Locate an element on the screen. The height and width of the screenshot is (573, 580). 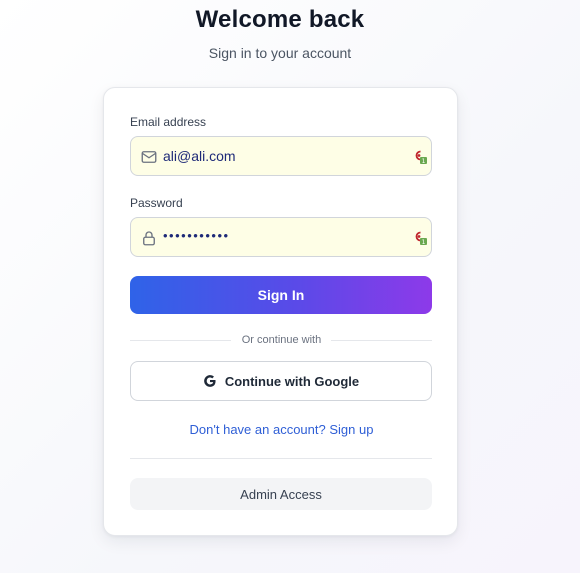
page-title: Welcome back is located at coordinates (280, 19).